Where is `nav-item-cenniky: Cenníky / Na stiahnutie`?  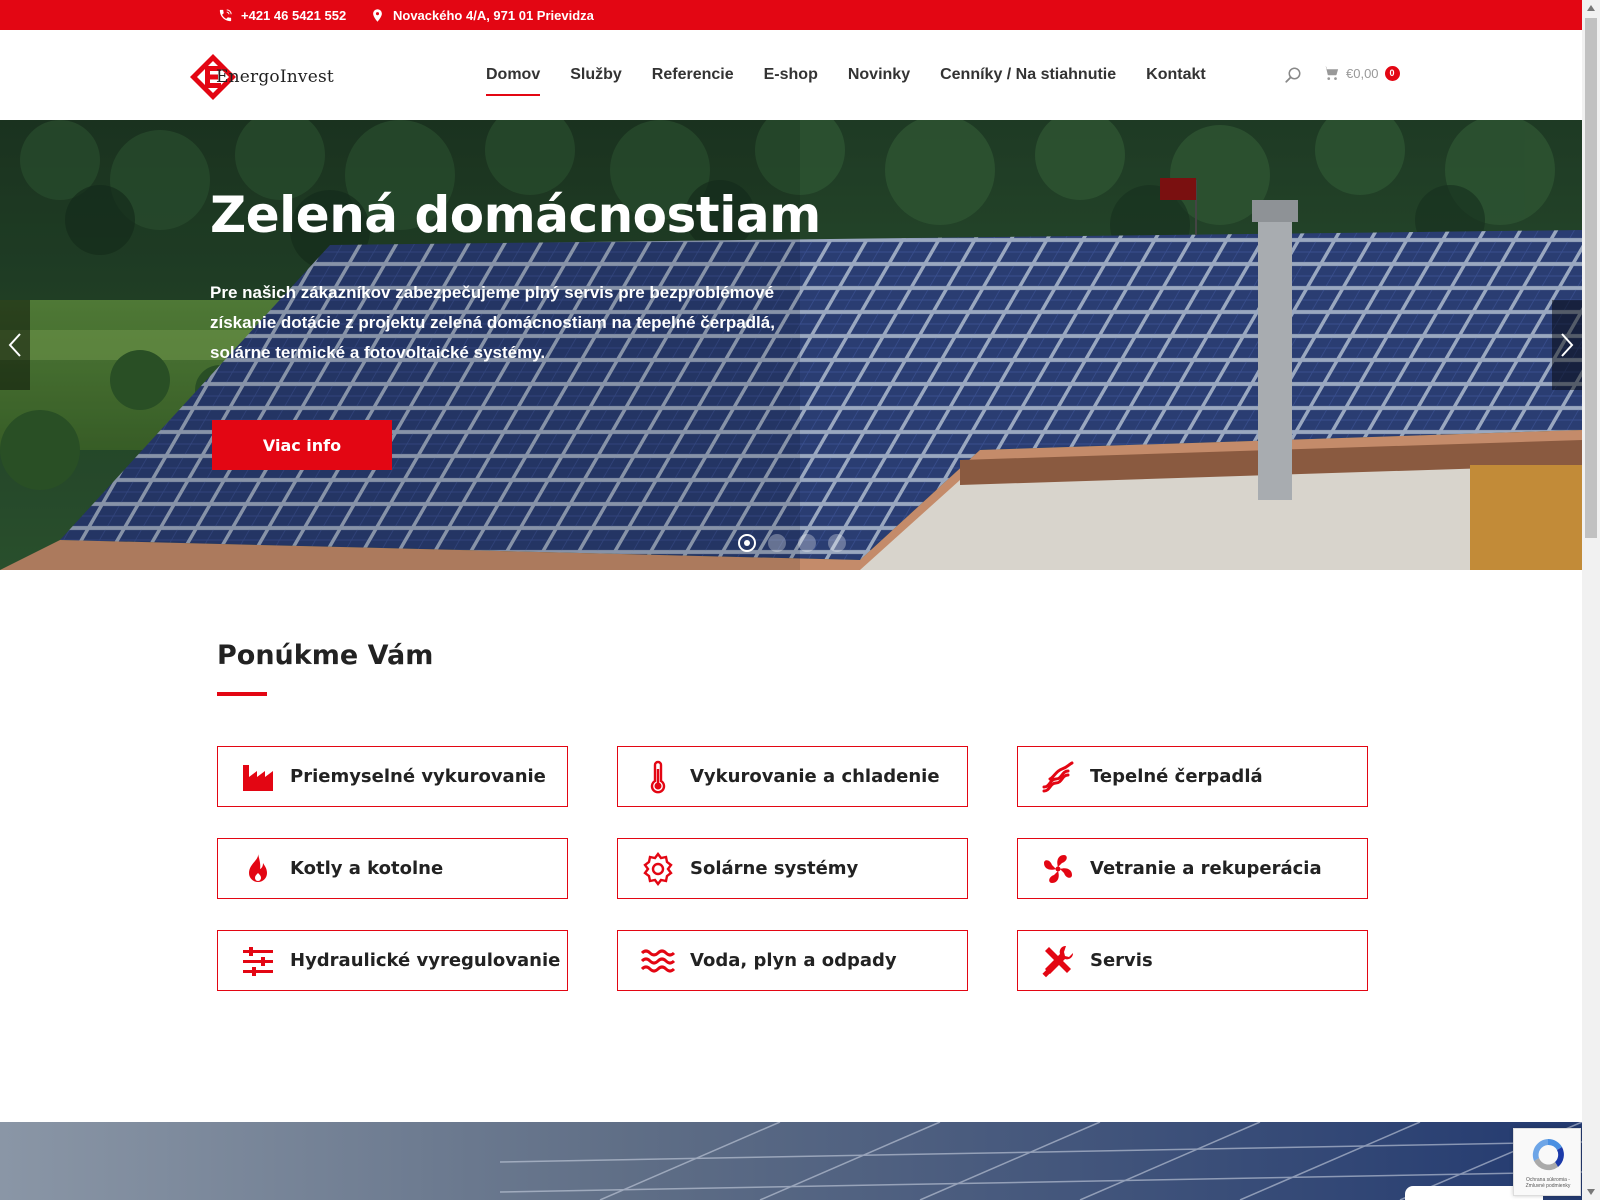 nav-item-cenniky: Cenníky / Na stiahnutie is located at coordinates (1028, 75).